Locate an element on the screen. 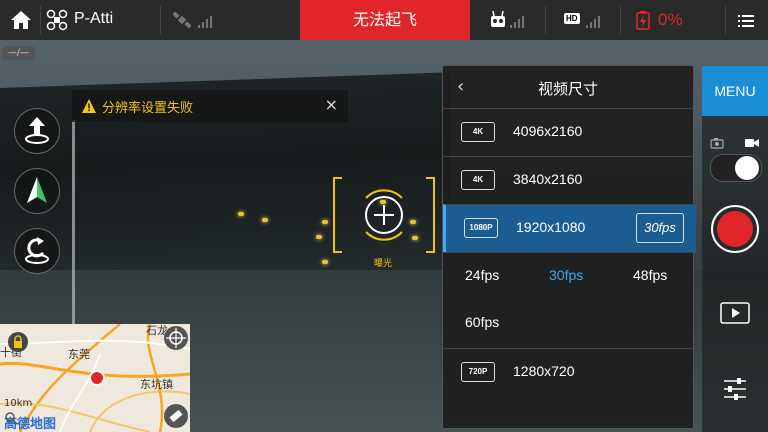  resolution-row-selected: 1080P 1920x1080 30fps is located at coordinates (569, 228).